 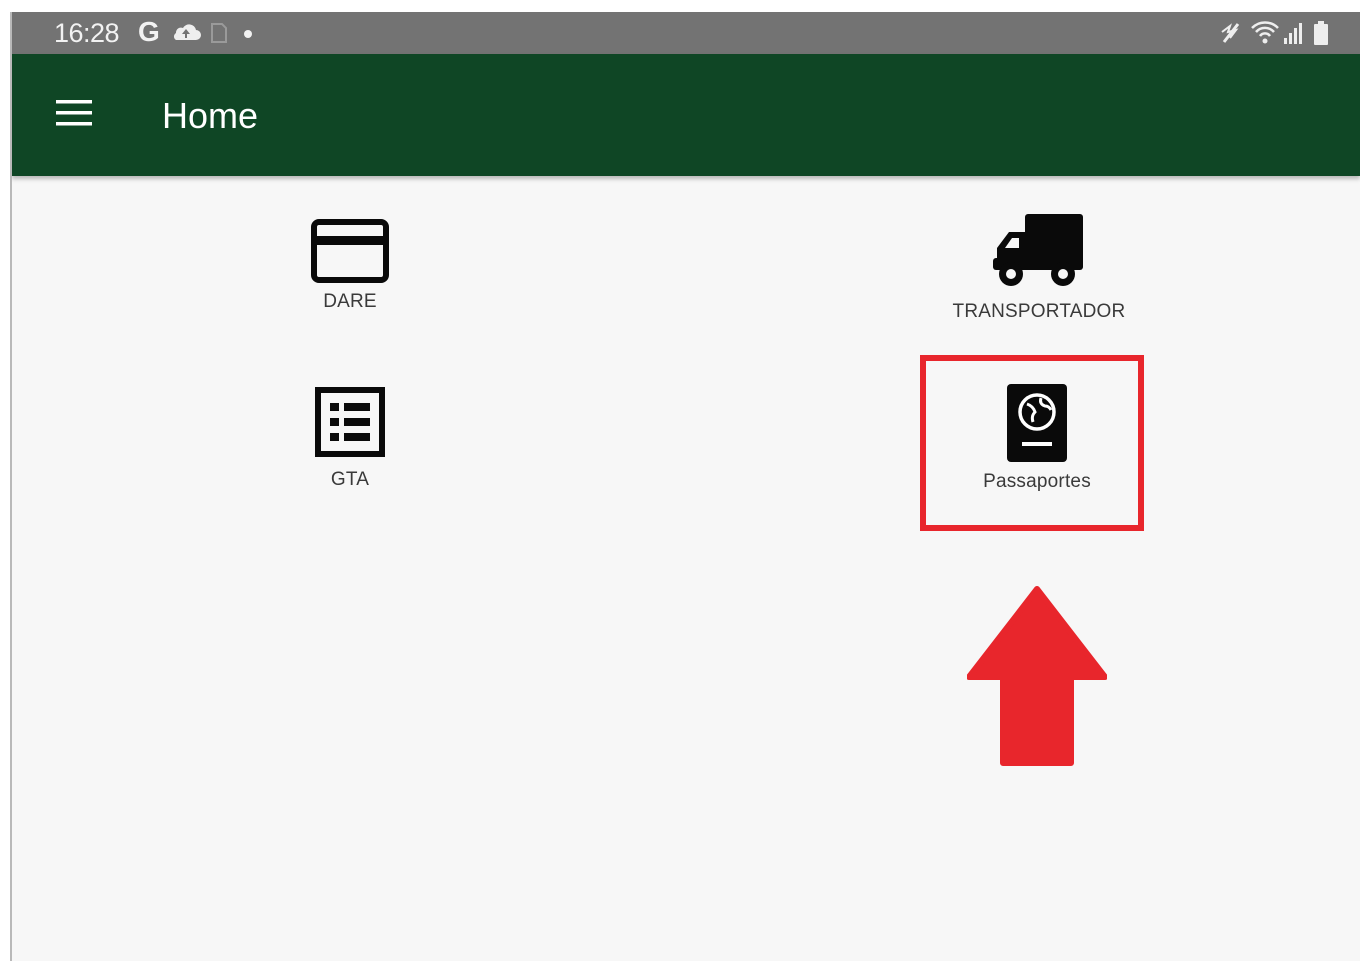 I want to click on list-document-icon, so click(x=350, y=422).